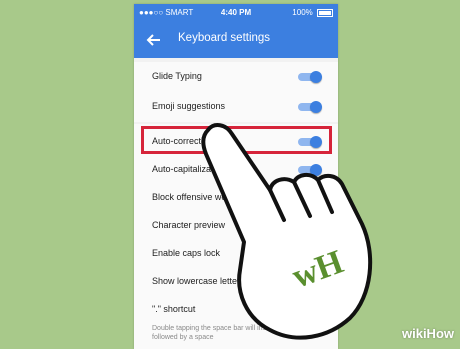  Describe the element at coordinates (236, 107) in the screenshot. I see `setting-row-emoji-suggestions: Emoji suggestions` at that location.